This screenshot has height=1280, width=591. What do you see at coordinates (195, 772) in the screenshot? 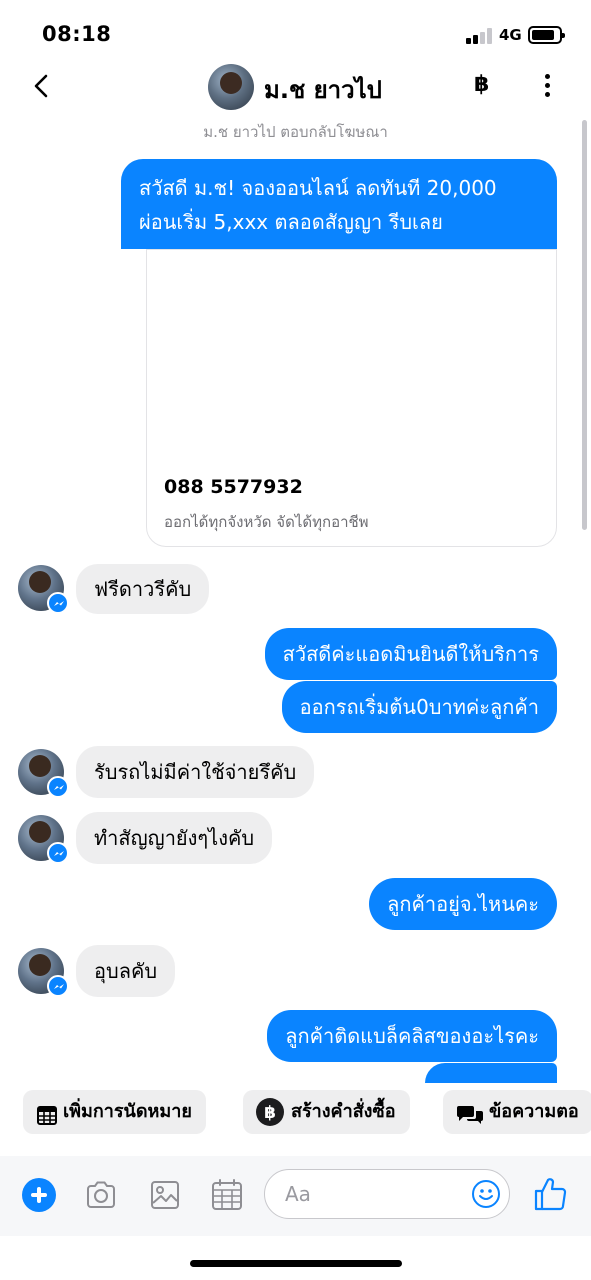
I see `incoming-message: รับรถไม่มีค่าใช้จ่ายรึคับ` at bounding box center [195, 772].